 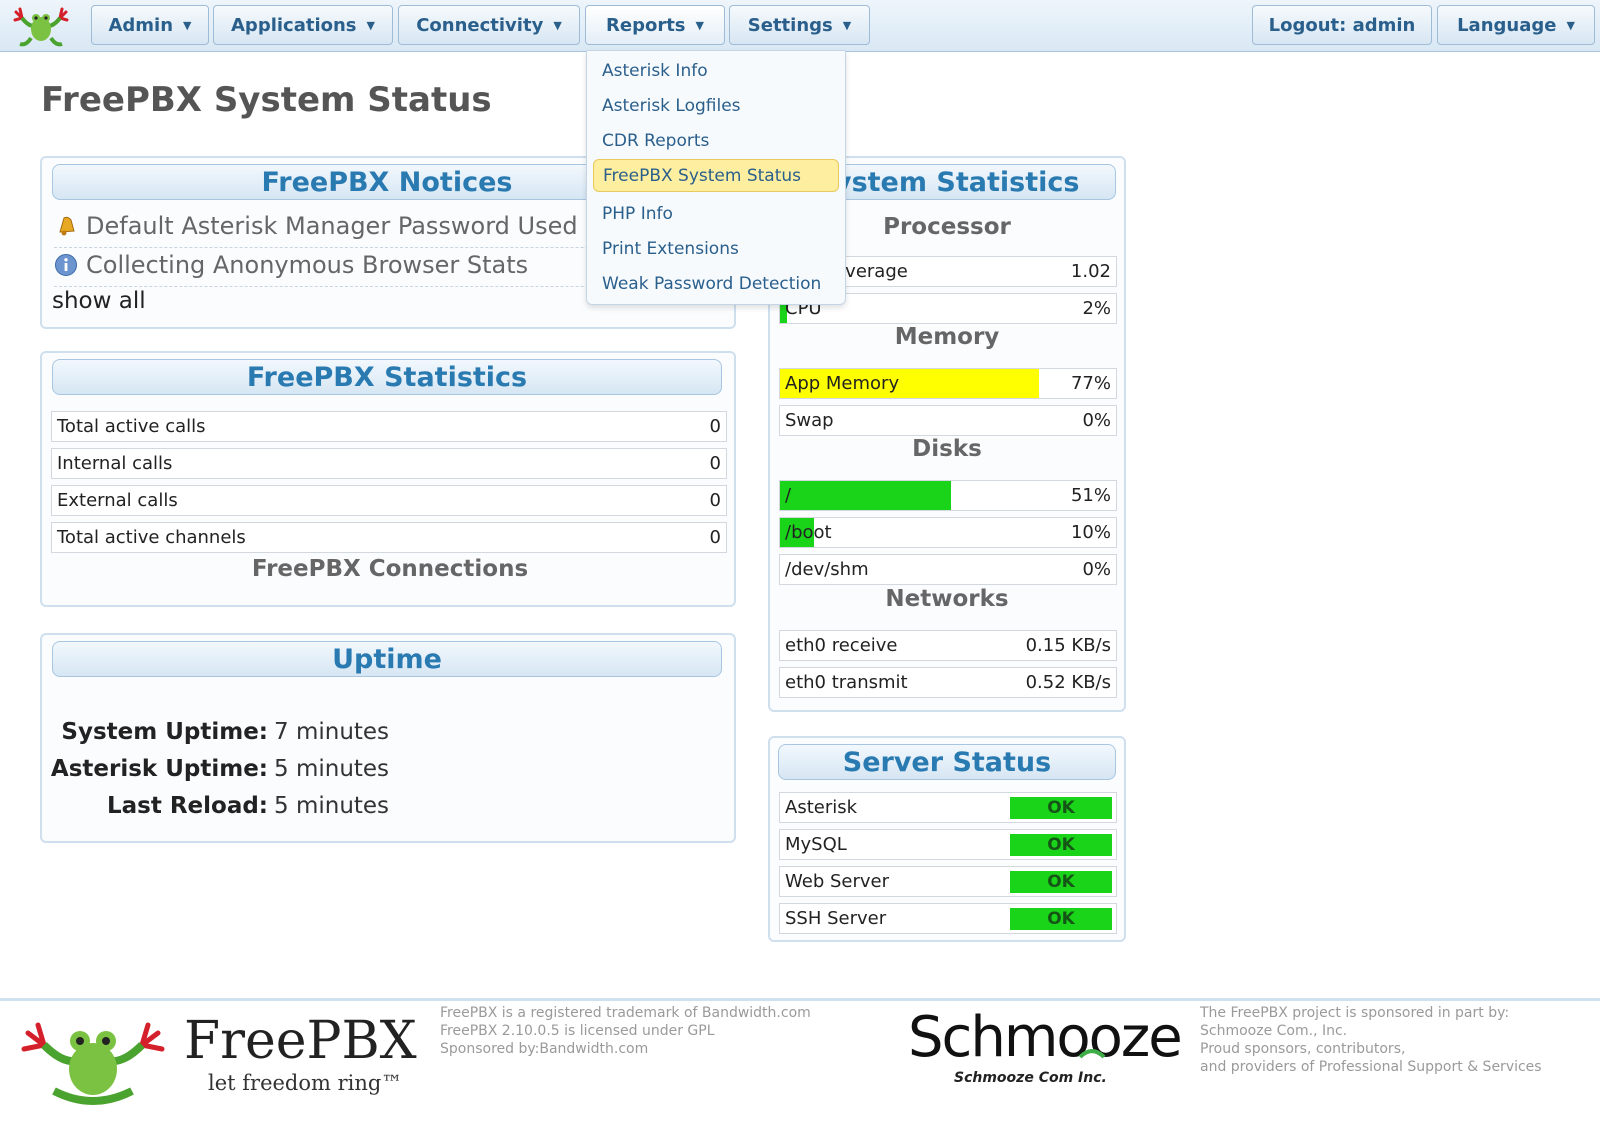 I want to click on server-row-asterisk: Asterisk OK, so click(x=948, y=807).